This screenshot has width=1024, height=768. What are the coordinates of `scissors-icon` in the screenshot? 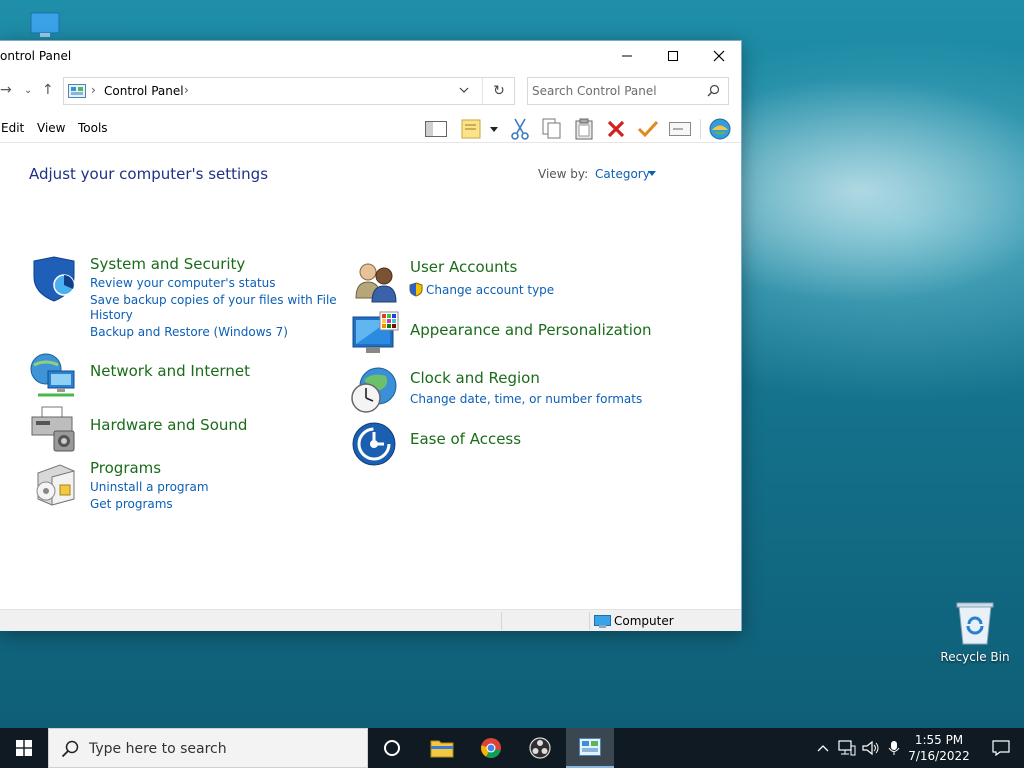 It's located at (520, 129).